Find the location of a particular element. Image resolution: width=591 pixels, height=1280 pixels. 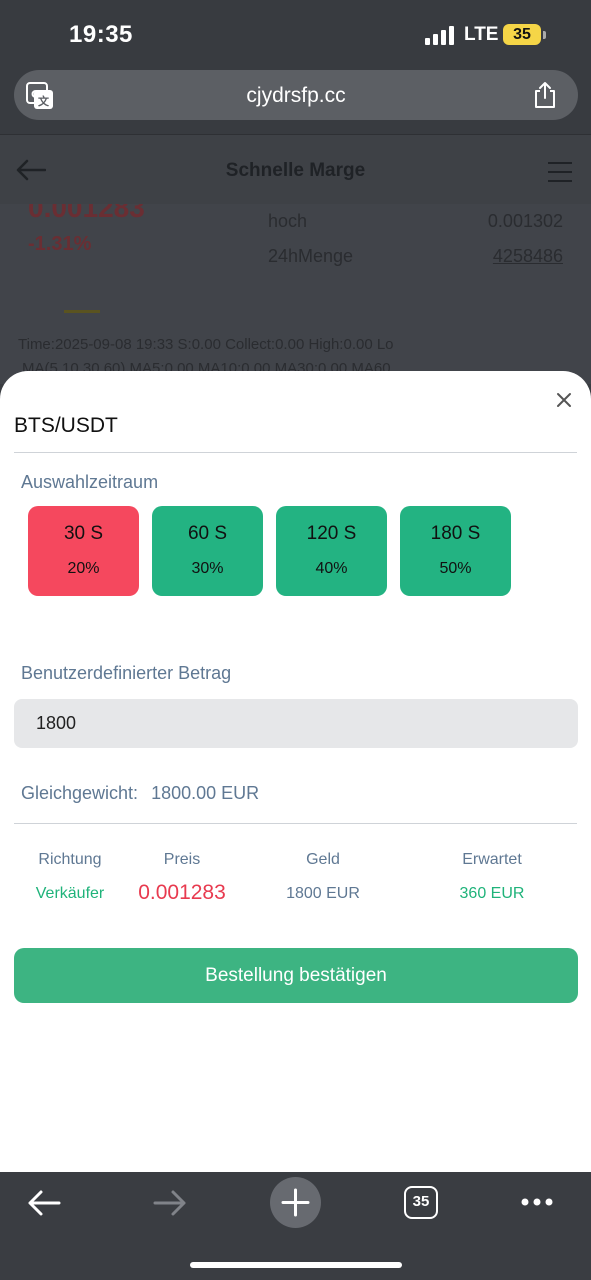

bg-header: Schnelle Marge is located at coordinates (295, 169).